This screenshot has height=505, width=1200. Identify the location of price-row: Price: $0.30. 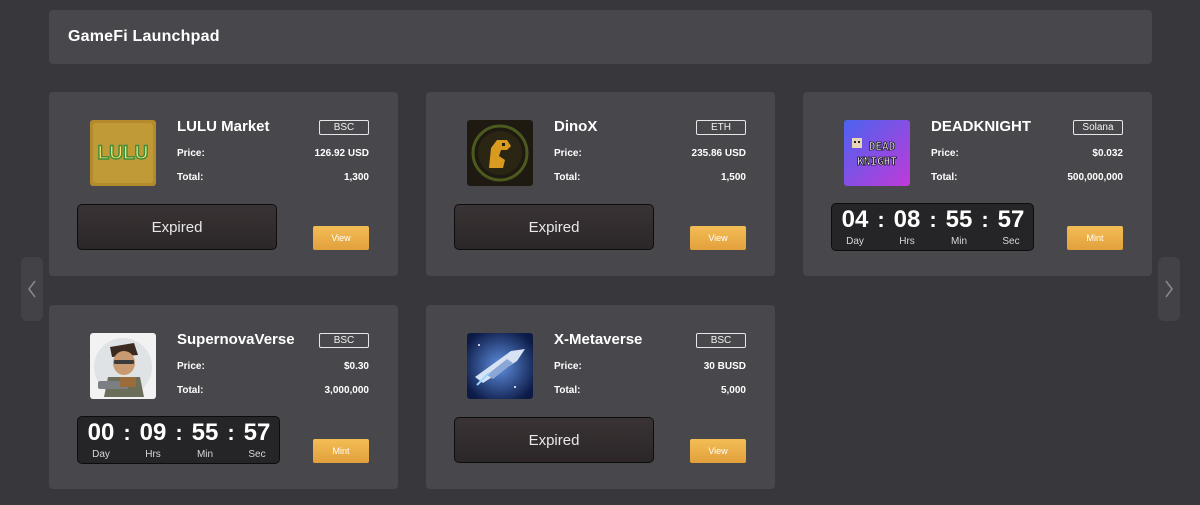
(273, 366).